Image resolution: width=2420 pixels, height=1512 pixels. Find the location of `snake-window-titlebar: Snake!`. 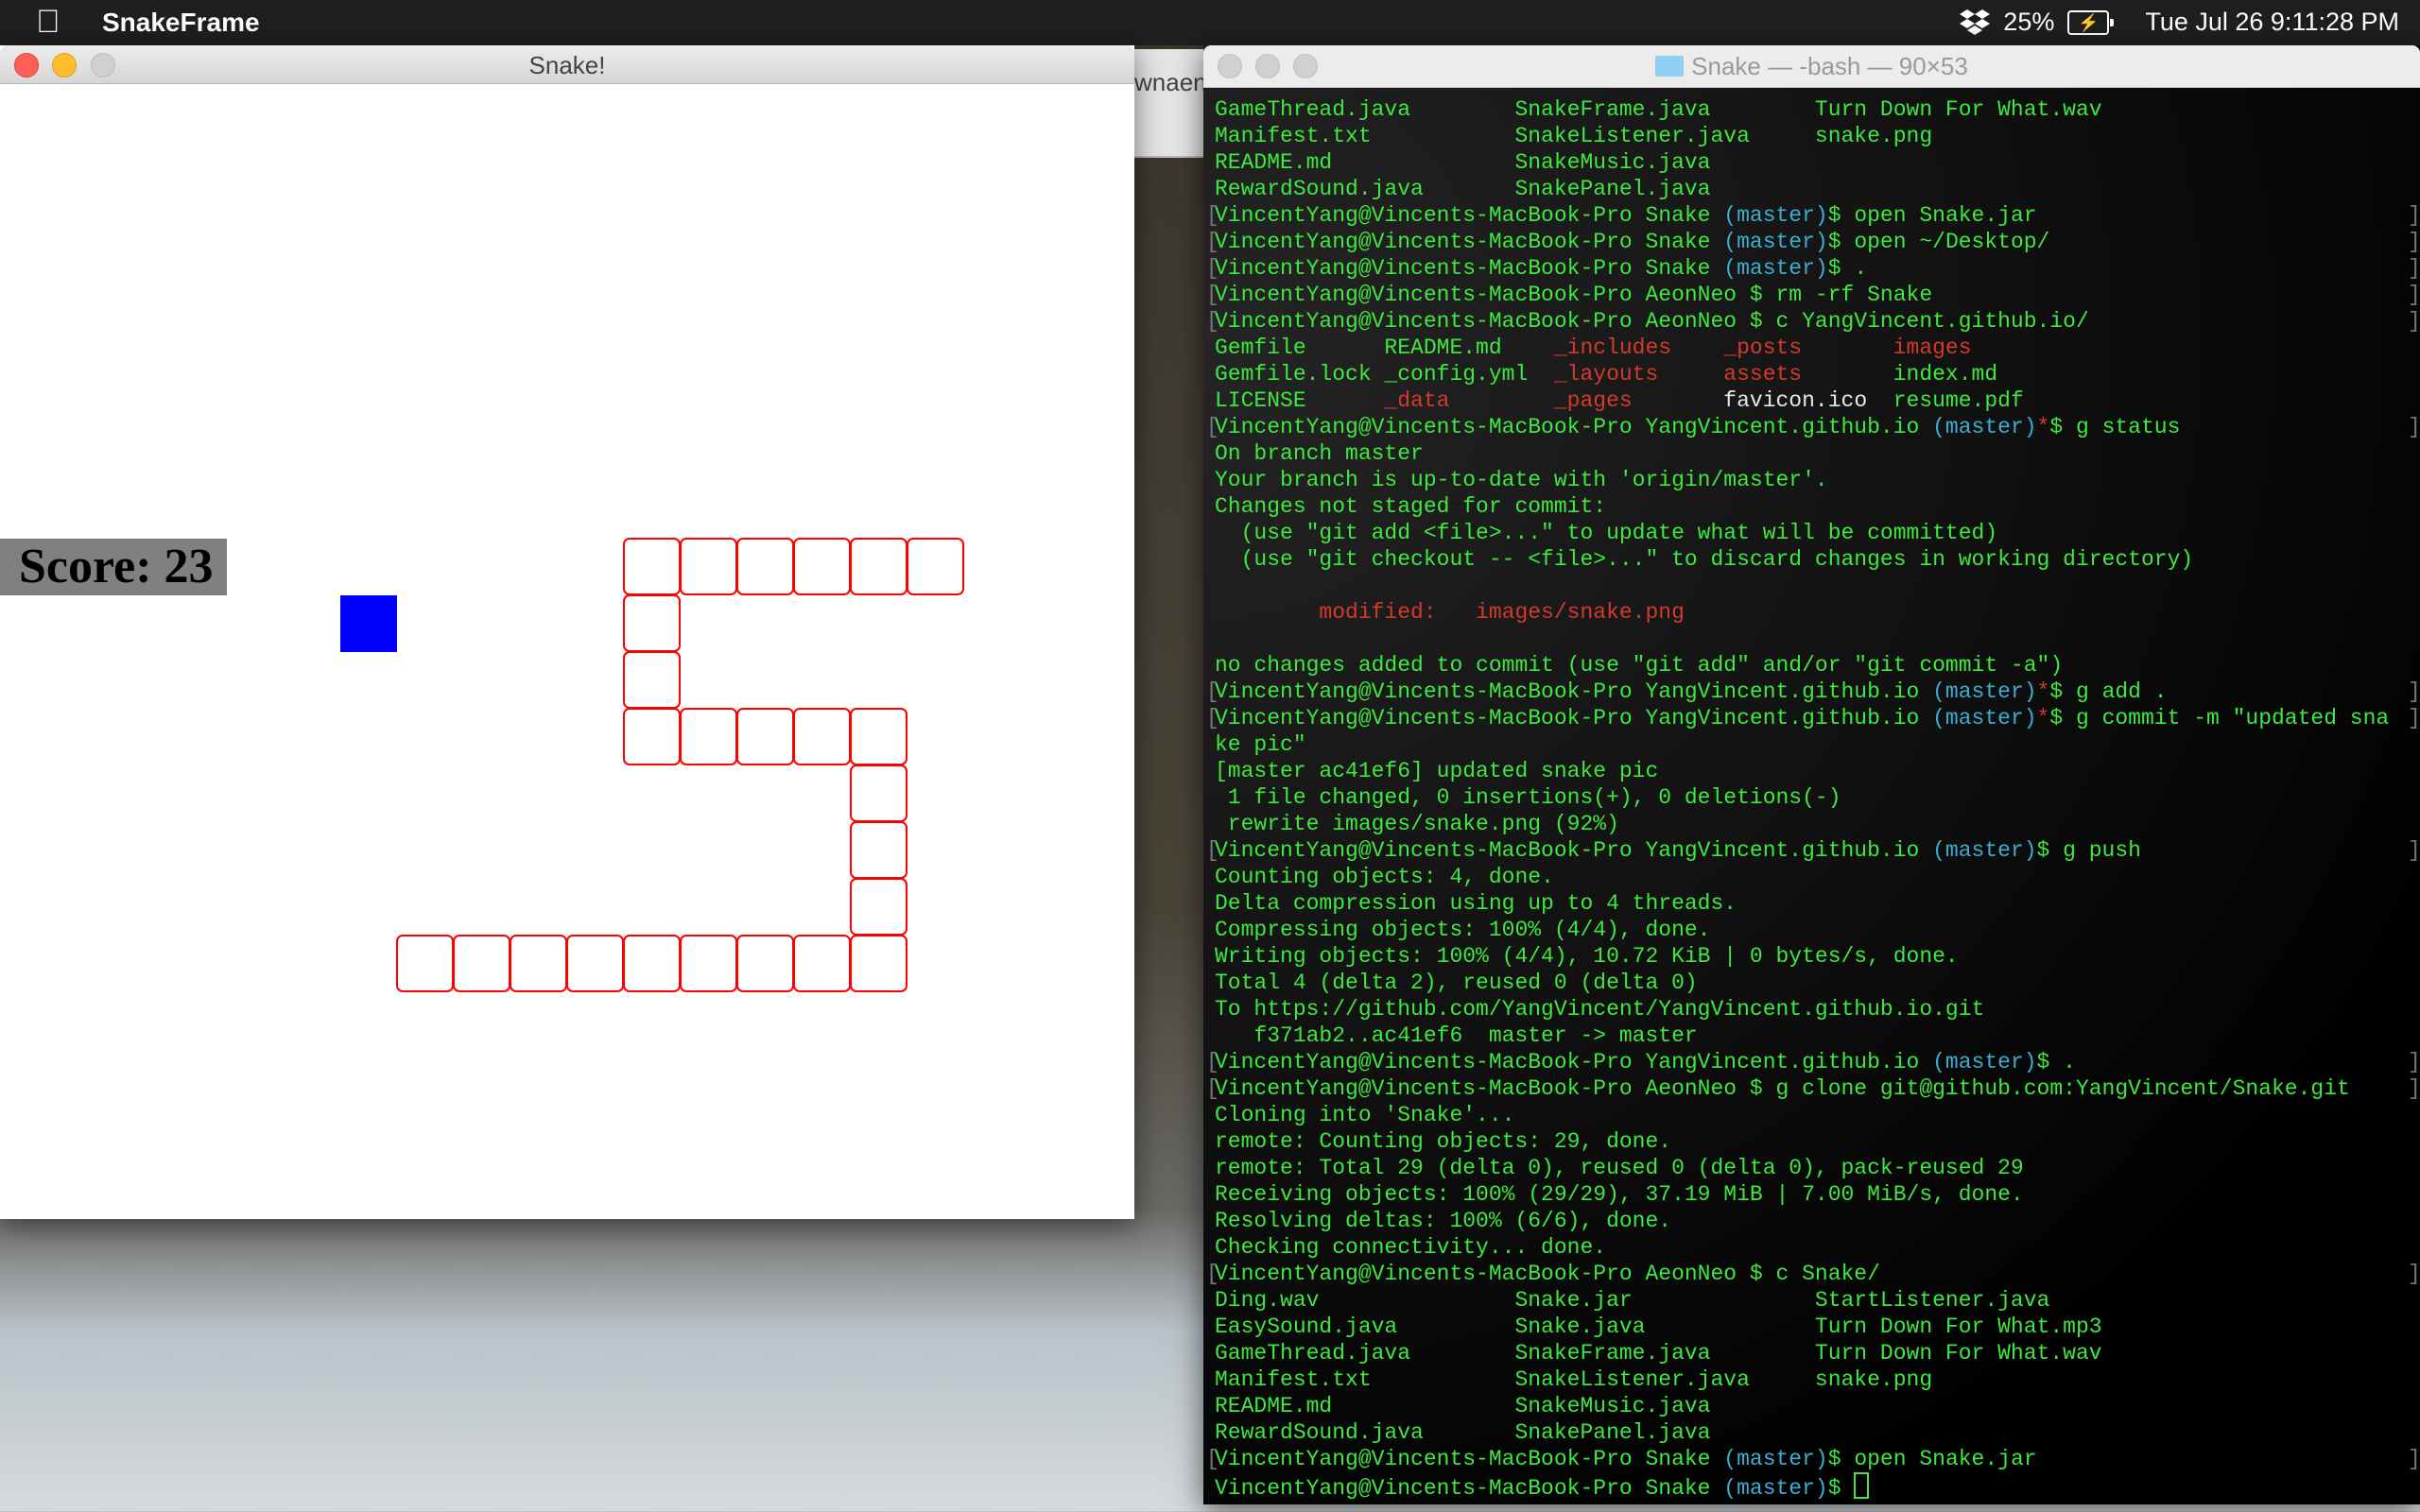

snake-window-titlebar: Snake! is located at coordinates (567, 64).